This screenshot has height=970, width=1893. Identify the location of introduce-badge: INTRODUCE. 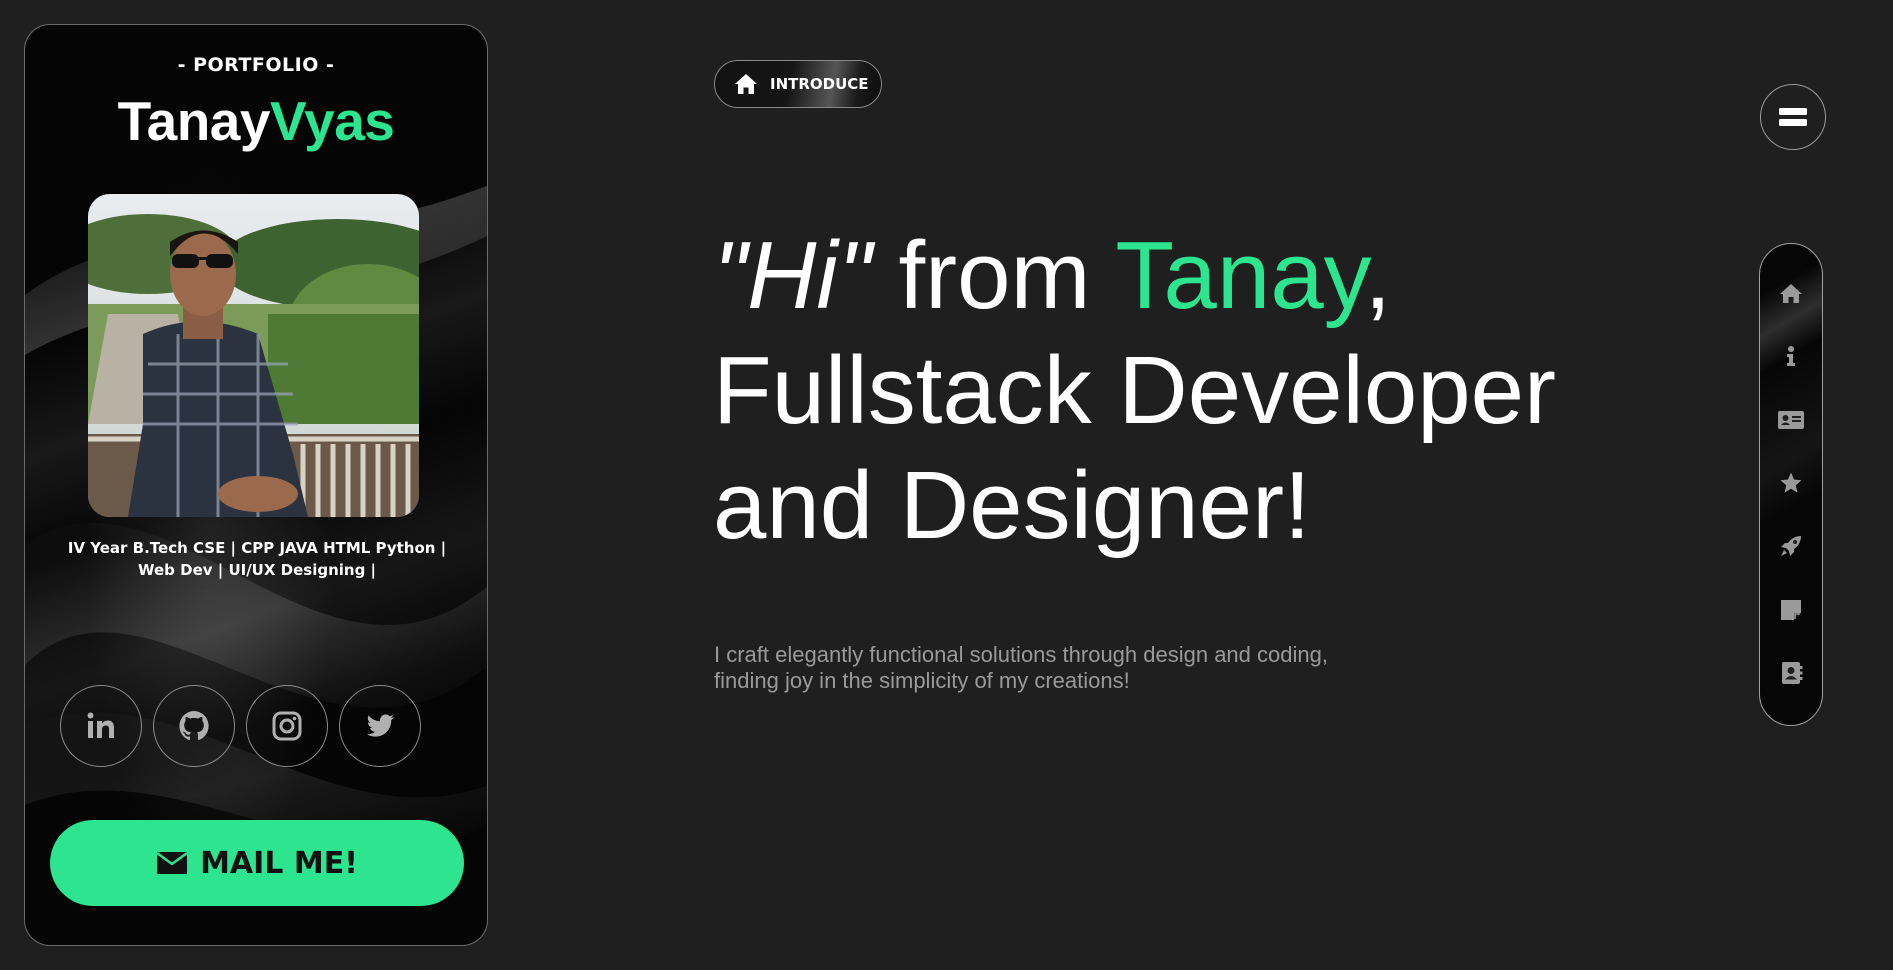
(798, 84).